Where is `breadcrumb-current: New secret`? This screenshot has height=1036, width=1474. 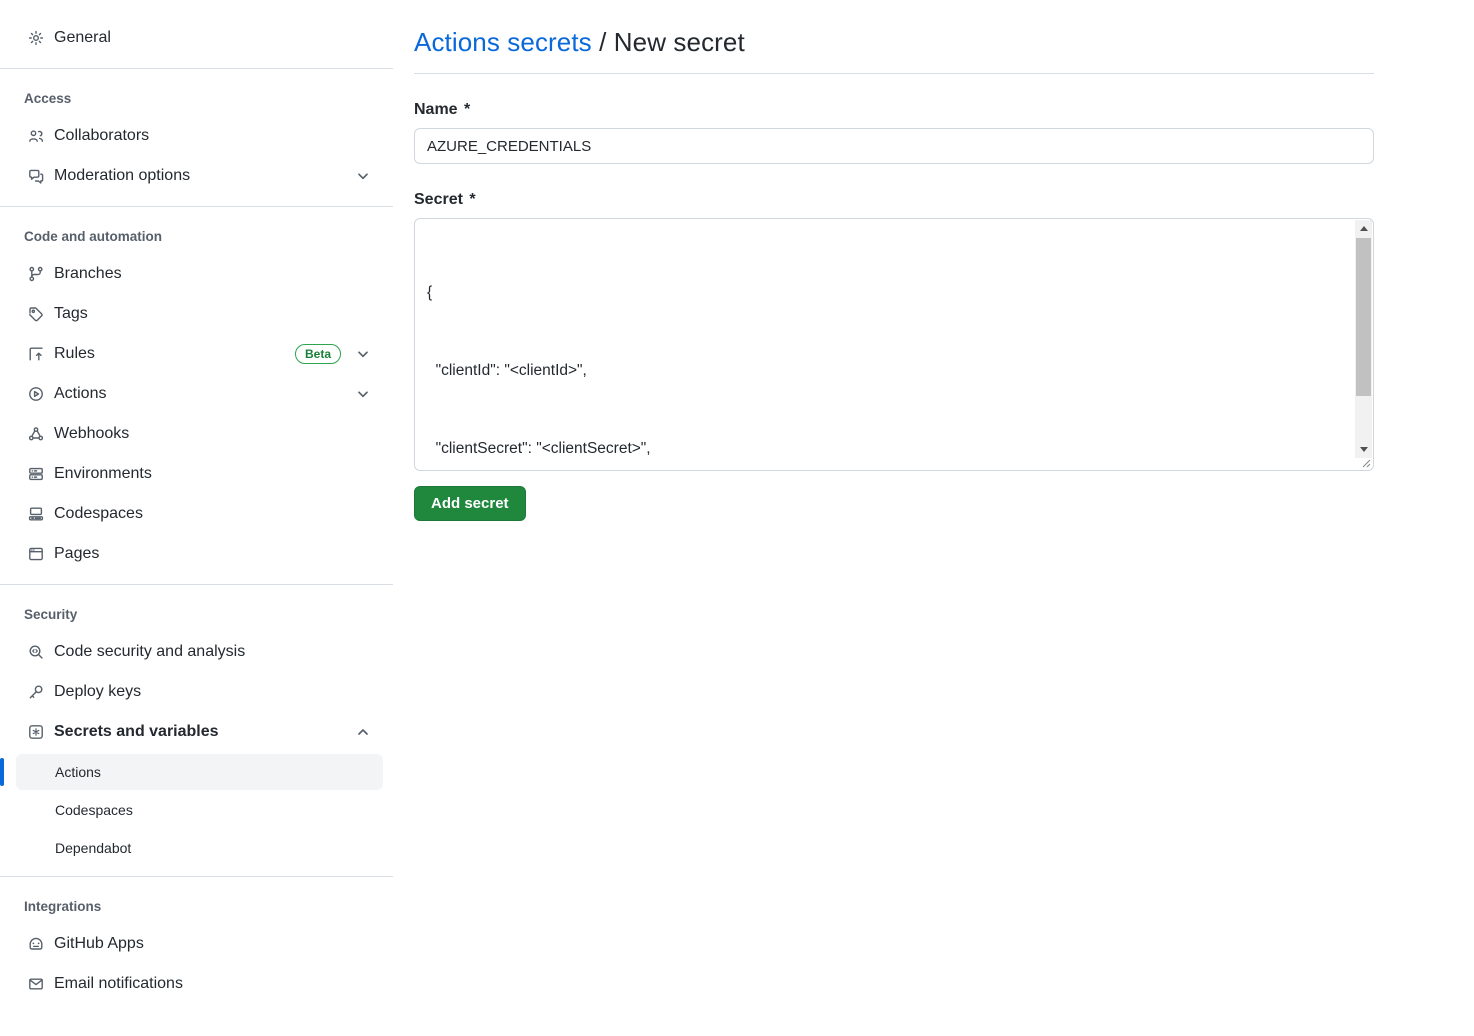 breadcrumb-current: New secret is located at coordinates (679, 42).